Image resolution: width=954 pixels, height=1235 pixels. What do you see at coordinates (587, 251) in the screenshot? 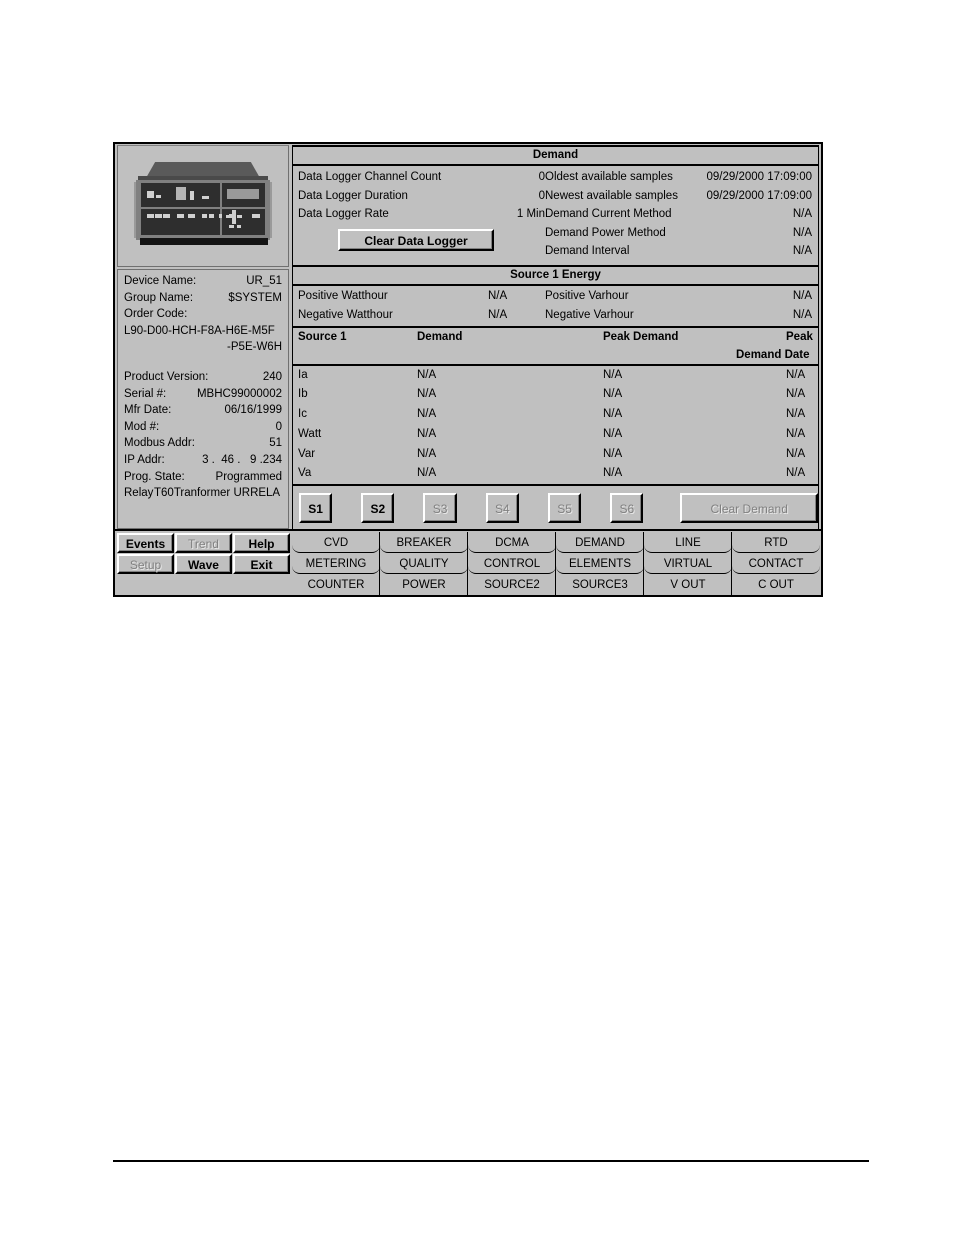
I see `row-label: Demand Interval` at bounding box center [587, 251].